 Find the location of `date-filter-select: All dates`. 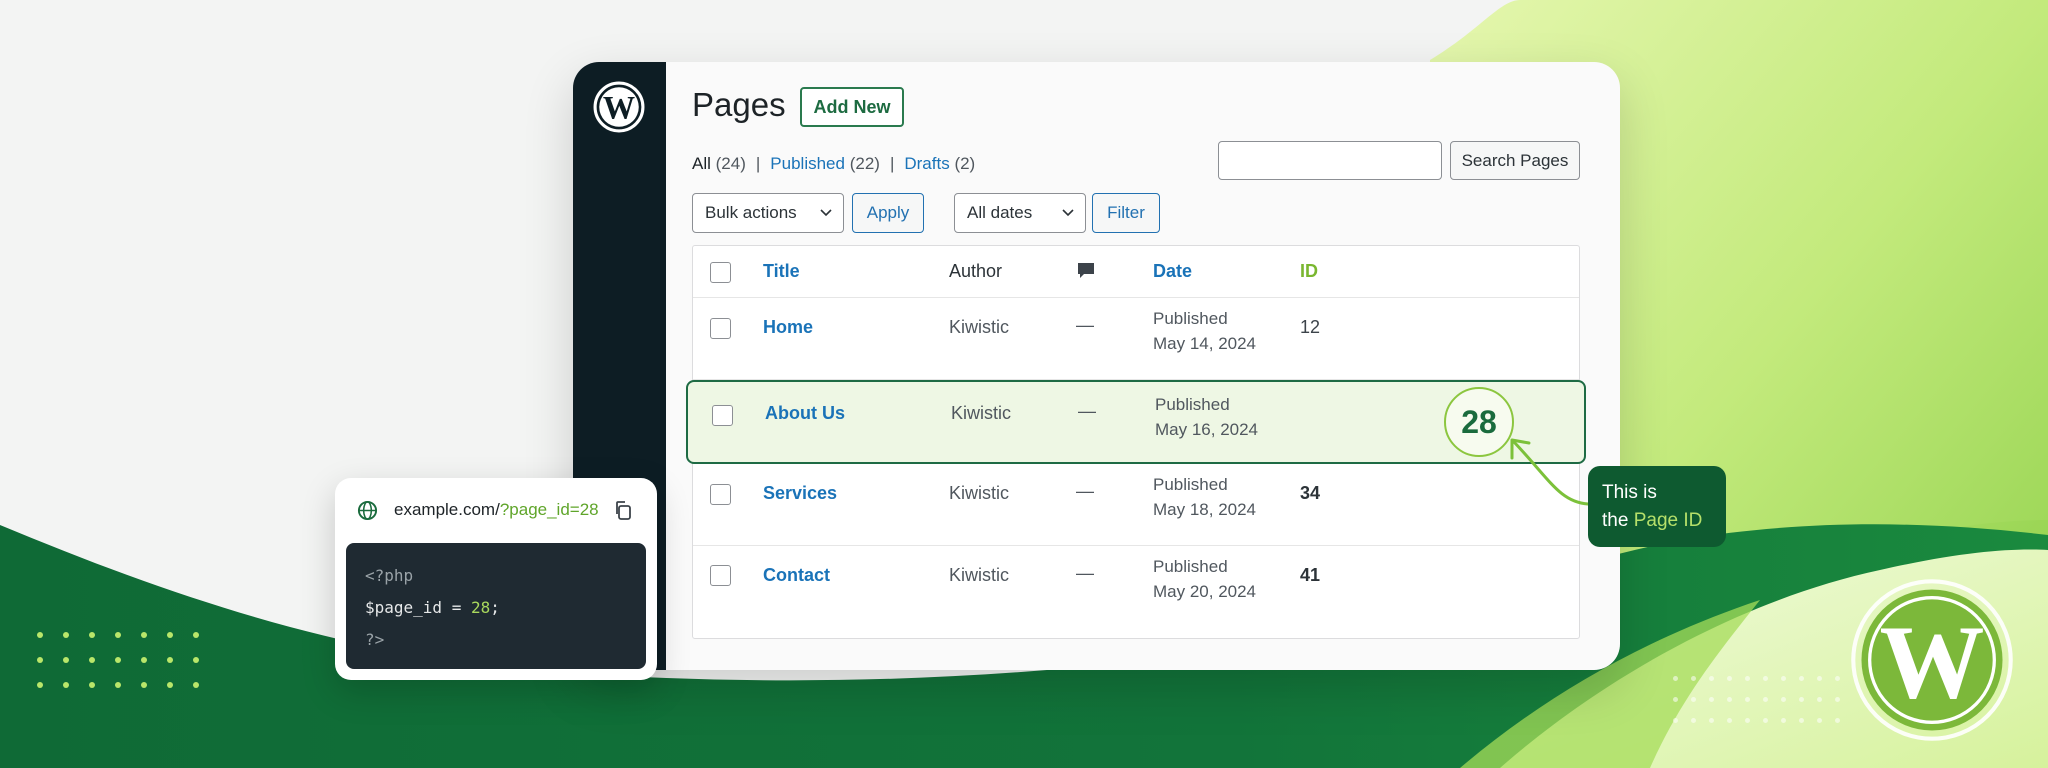

date-filter-select: All dates is located at coordinates (1020, 213).